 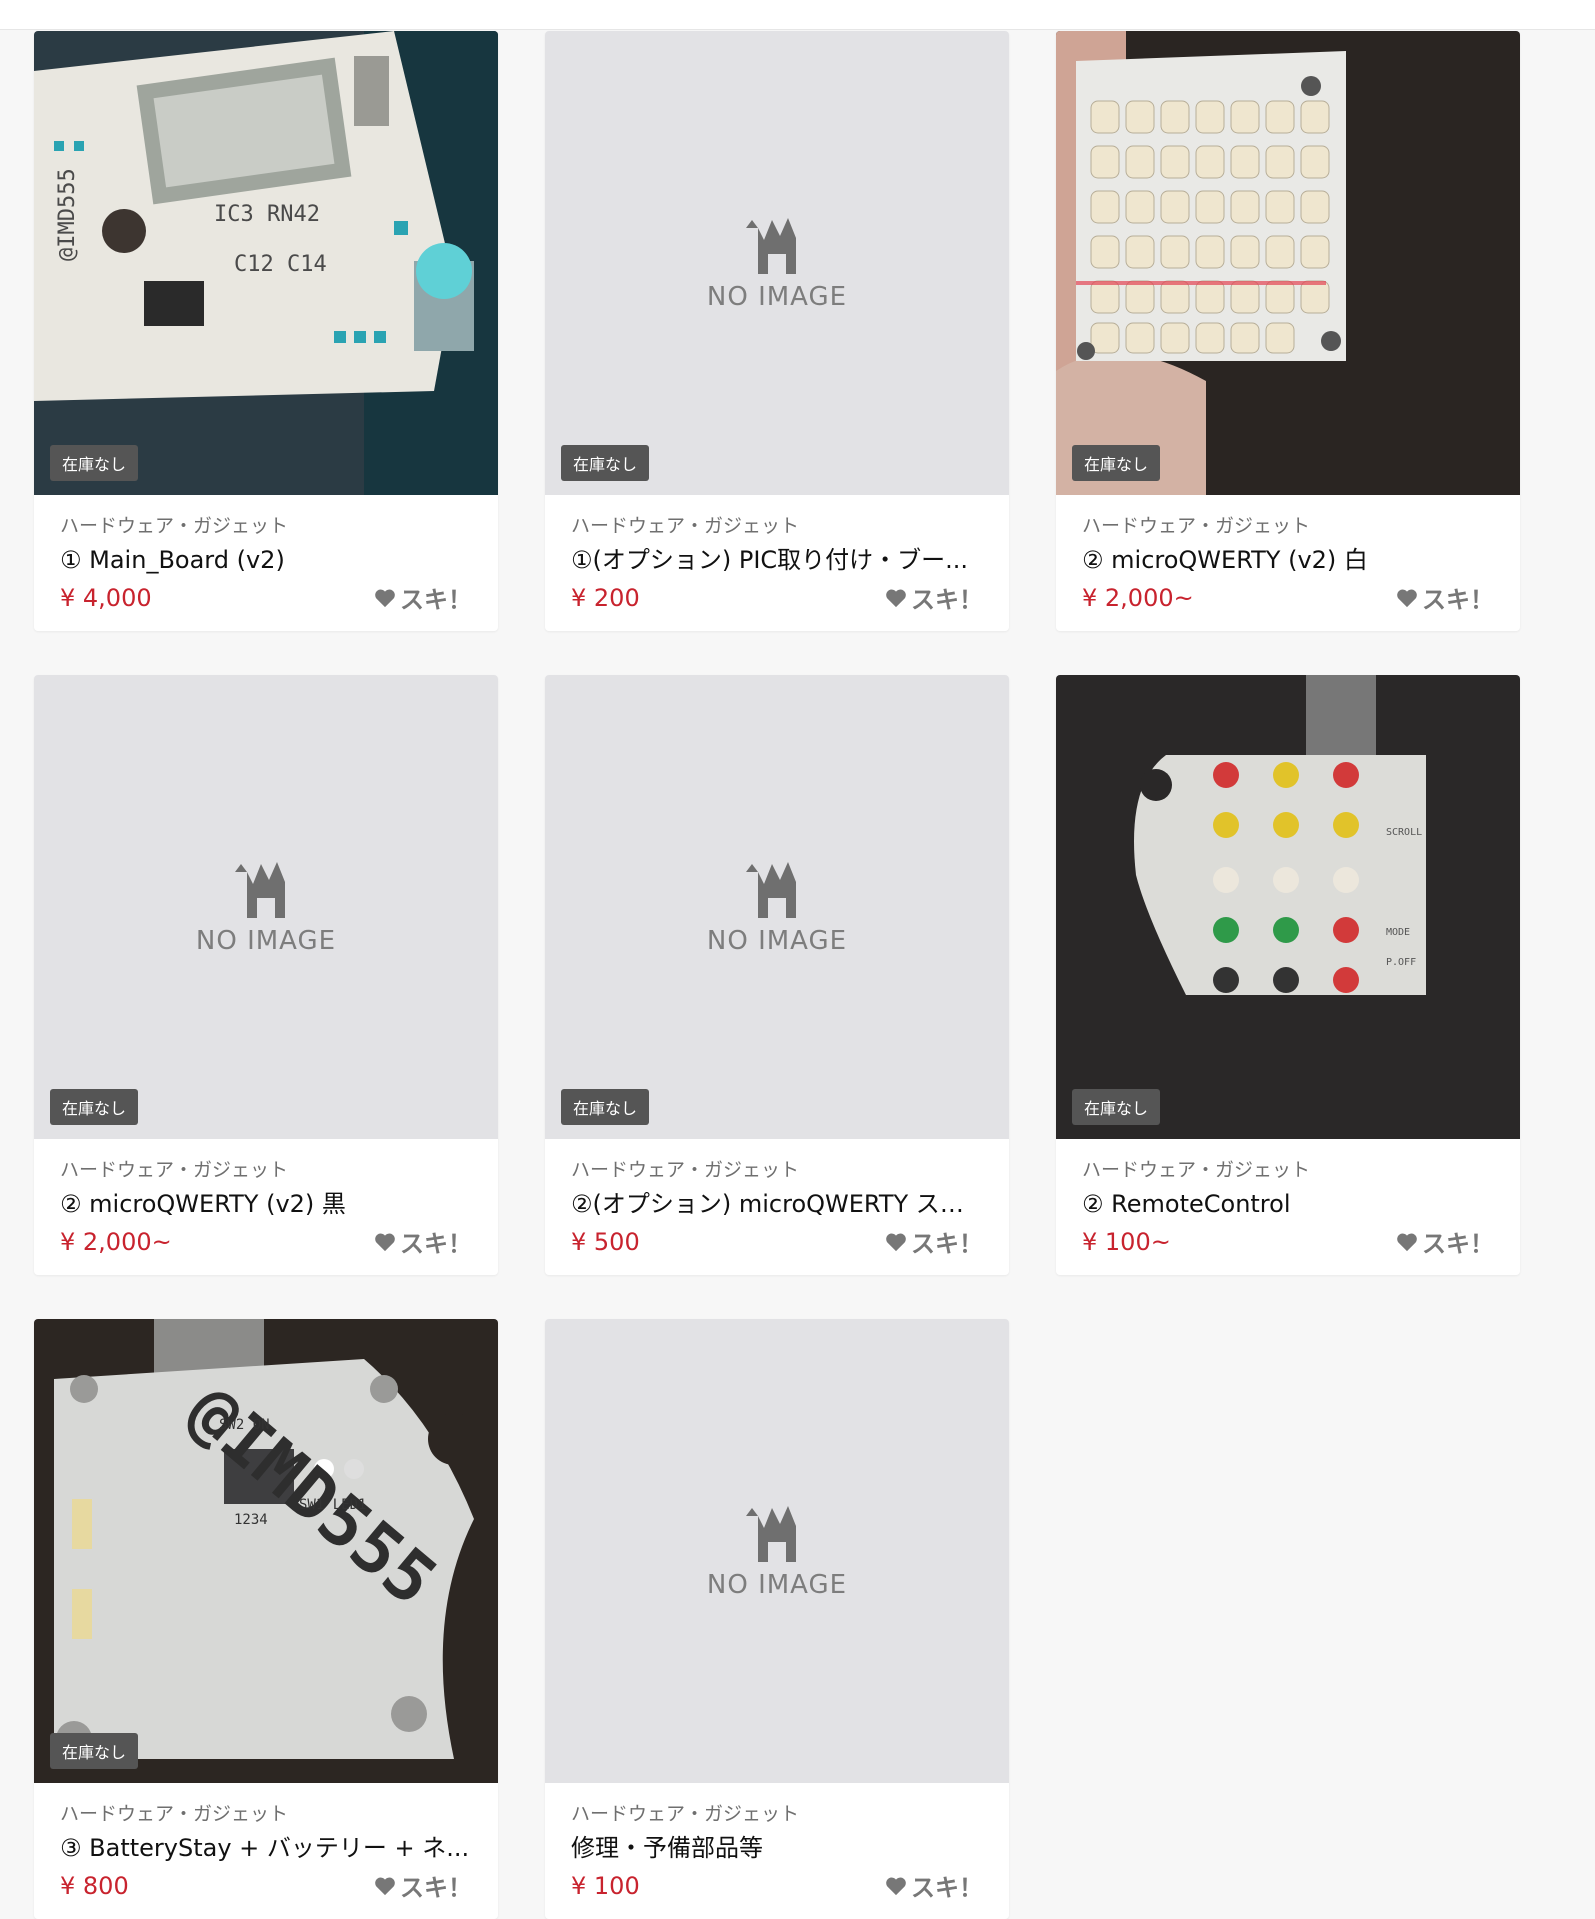 What do you see at coordinates (67, 214) in the screenshot?
I see `svg-text: @IMD555` at bounding box center [67, 214].